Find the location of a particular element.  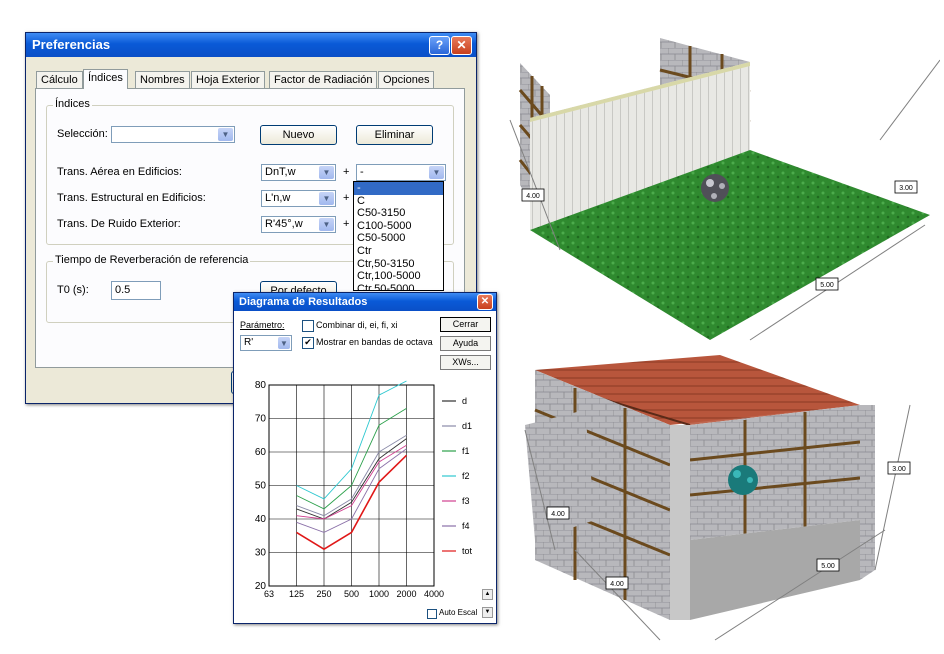

cerrar-button: Cerrar is located at coordinates (465, 324).